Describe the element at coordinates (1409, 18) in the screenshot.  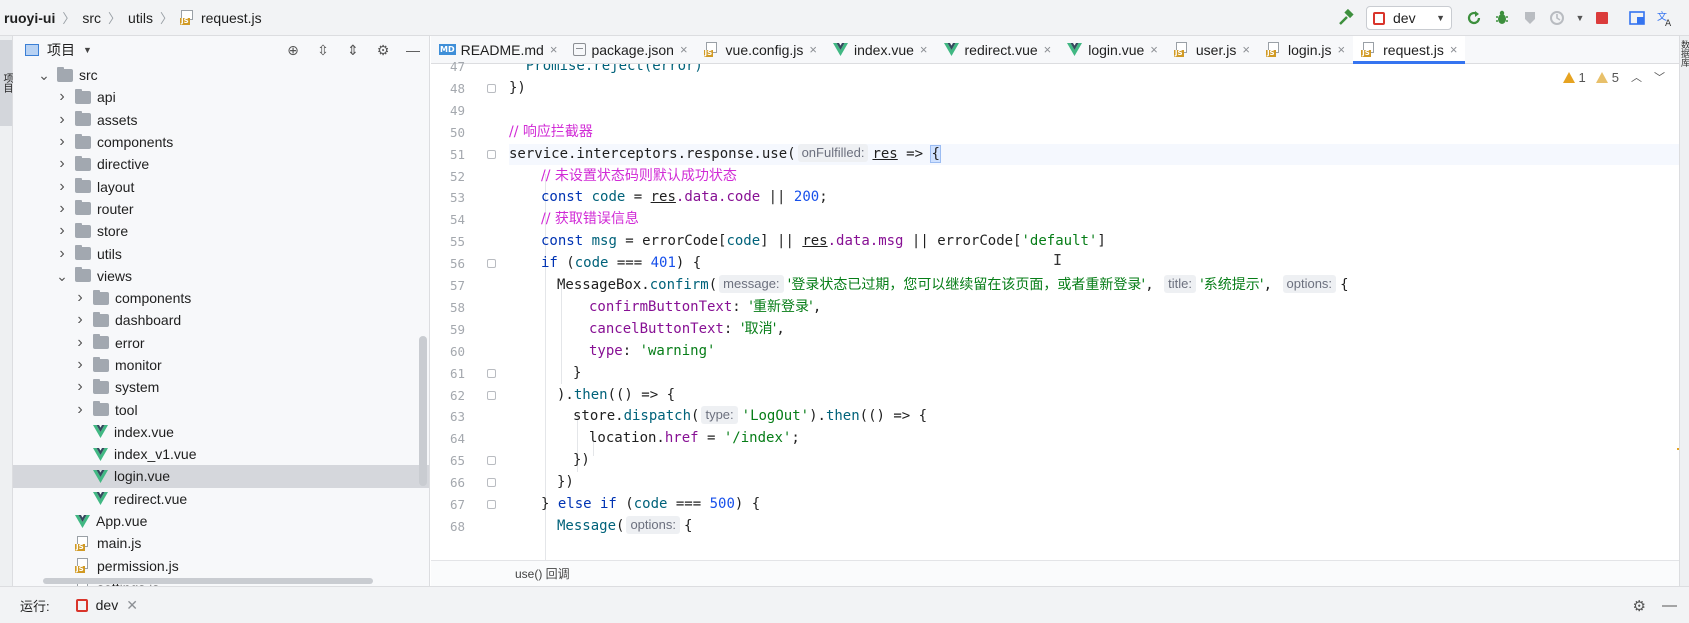
I see `run-config-selector: dev ▼` at that location.